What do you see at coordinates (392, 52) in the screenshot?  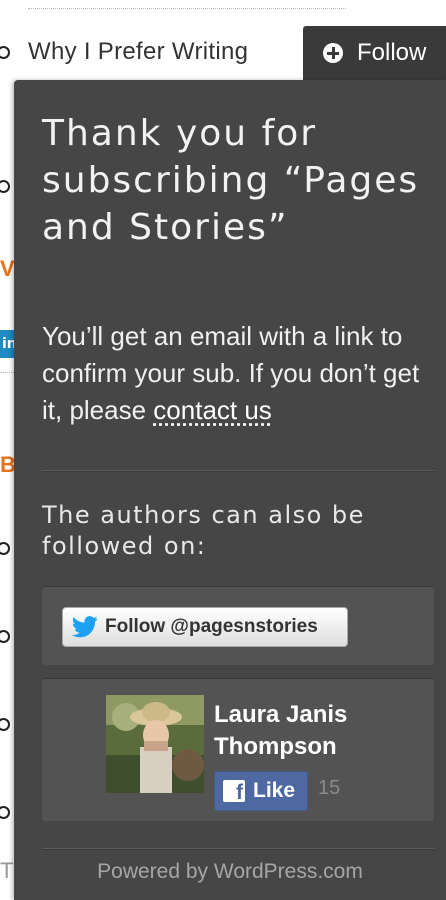 I see `follow-button-label: Follow` at bounding box center [392, 52].